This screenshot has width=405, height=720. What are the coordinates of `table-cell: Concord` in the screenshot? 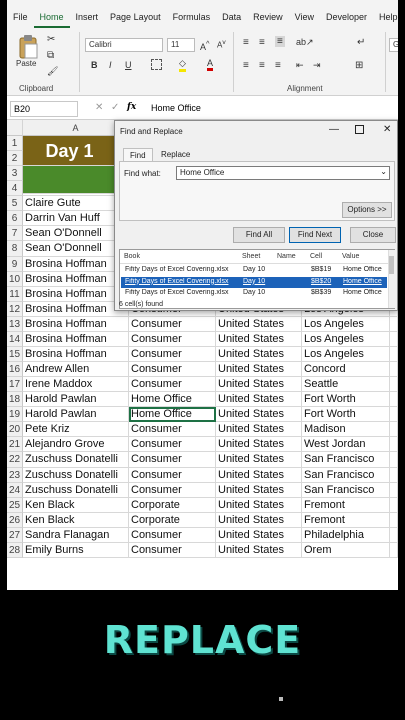 It's located at (346, 370).